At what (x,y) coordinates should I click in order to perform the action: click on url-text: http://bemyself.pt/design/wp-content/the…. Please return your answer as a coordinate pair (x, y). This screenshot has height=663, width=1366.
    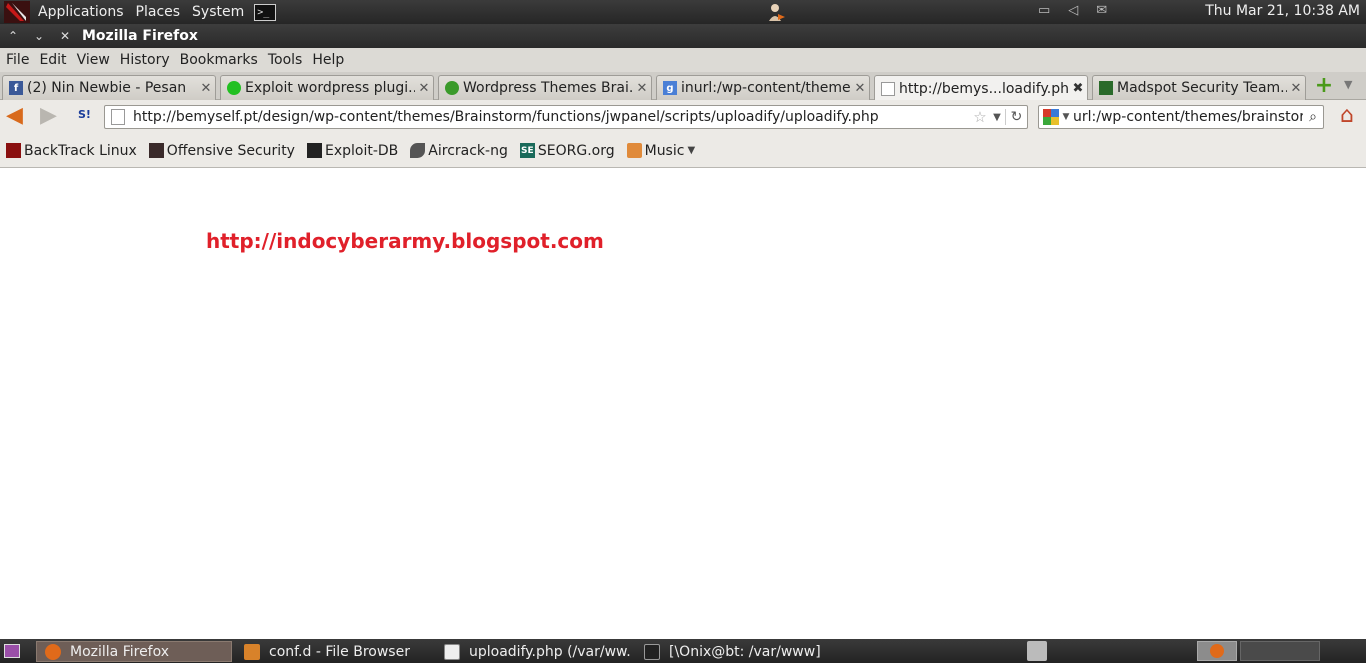
    Looking at the image, I should click on (552, 117).